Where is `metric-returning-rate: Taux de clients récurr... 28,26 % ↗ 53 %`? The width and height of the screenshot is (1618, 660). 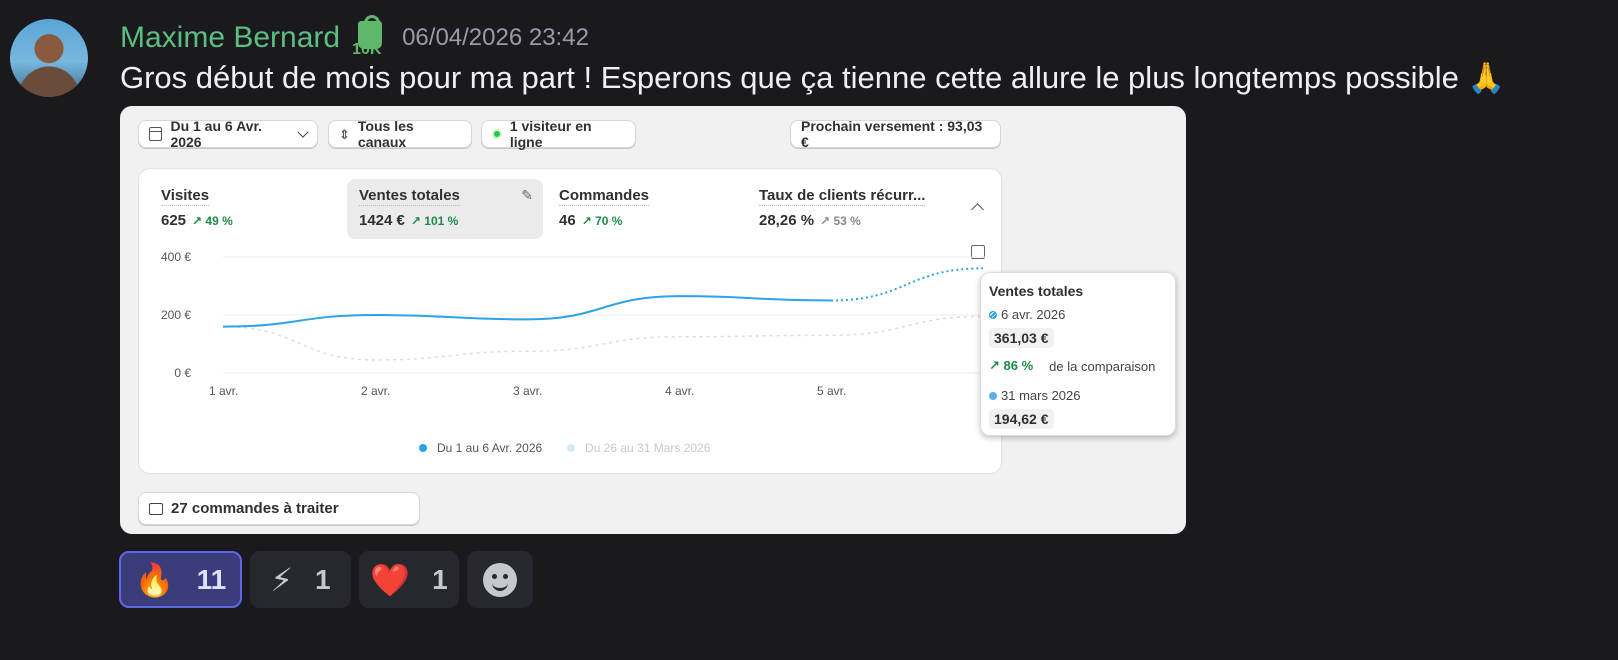 metric-returning-rate: Taux de clients récurr... 28,26 % ↗ 53 % is located at coordinates (857, 209).